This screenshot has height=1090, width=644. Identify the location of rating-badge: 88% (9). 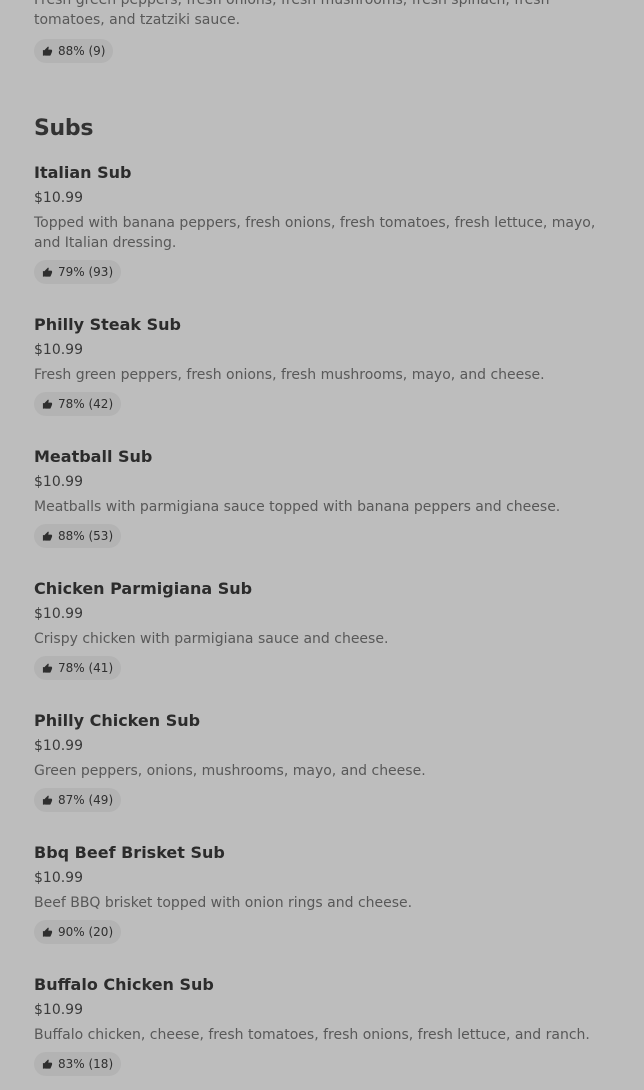
(74, 51).